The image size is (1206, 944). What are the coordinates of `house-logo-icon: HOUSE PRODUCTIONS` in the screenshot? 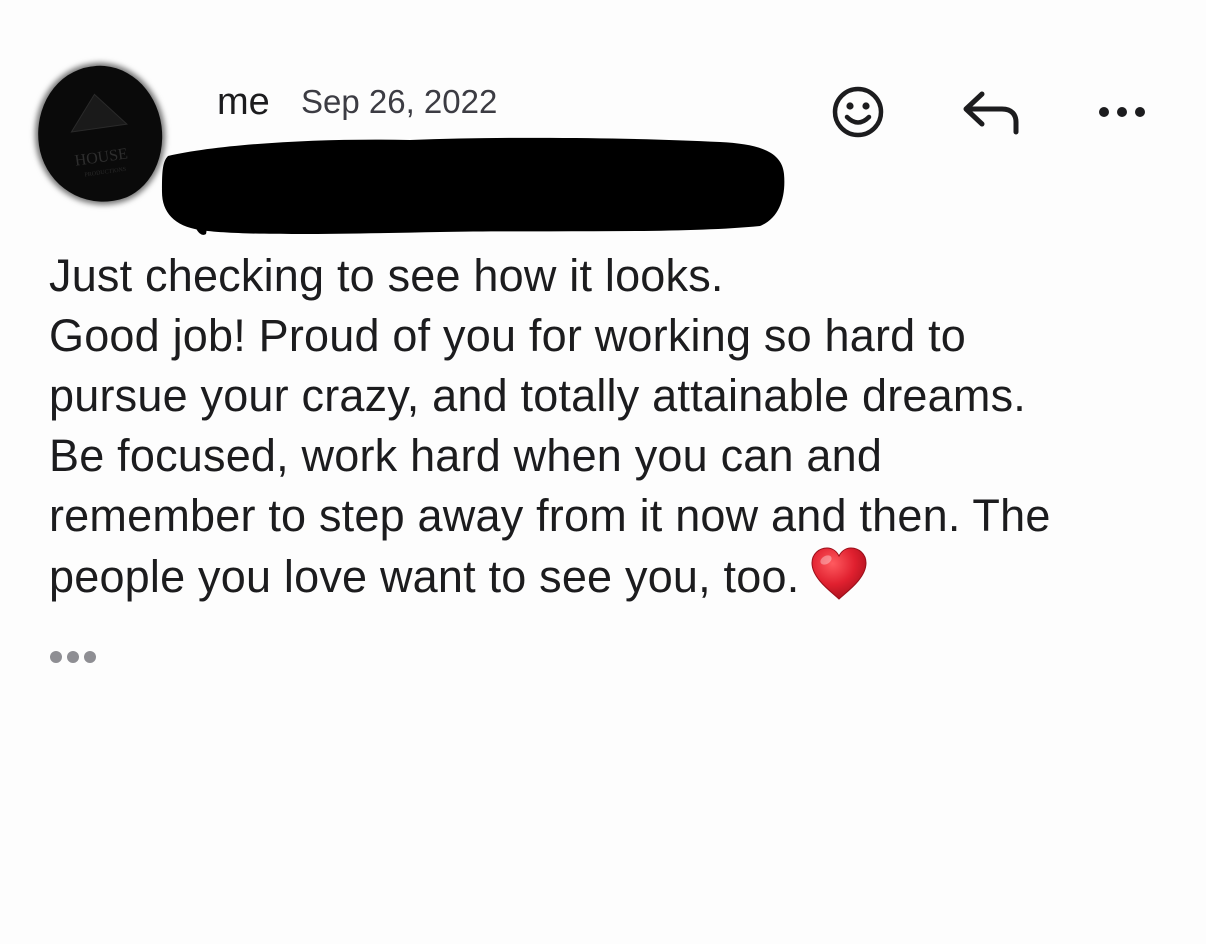 It's located at (99, 136).